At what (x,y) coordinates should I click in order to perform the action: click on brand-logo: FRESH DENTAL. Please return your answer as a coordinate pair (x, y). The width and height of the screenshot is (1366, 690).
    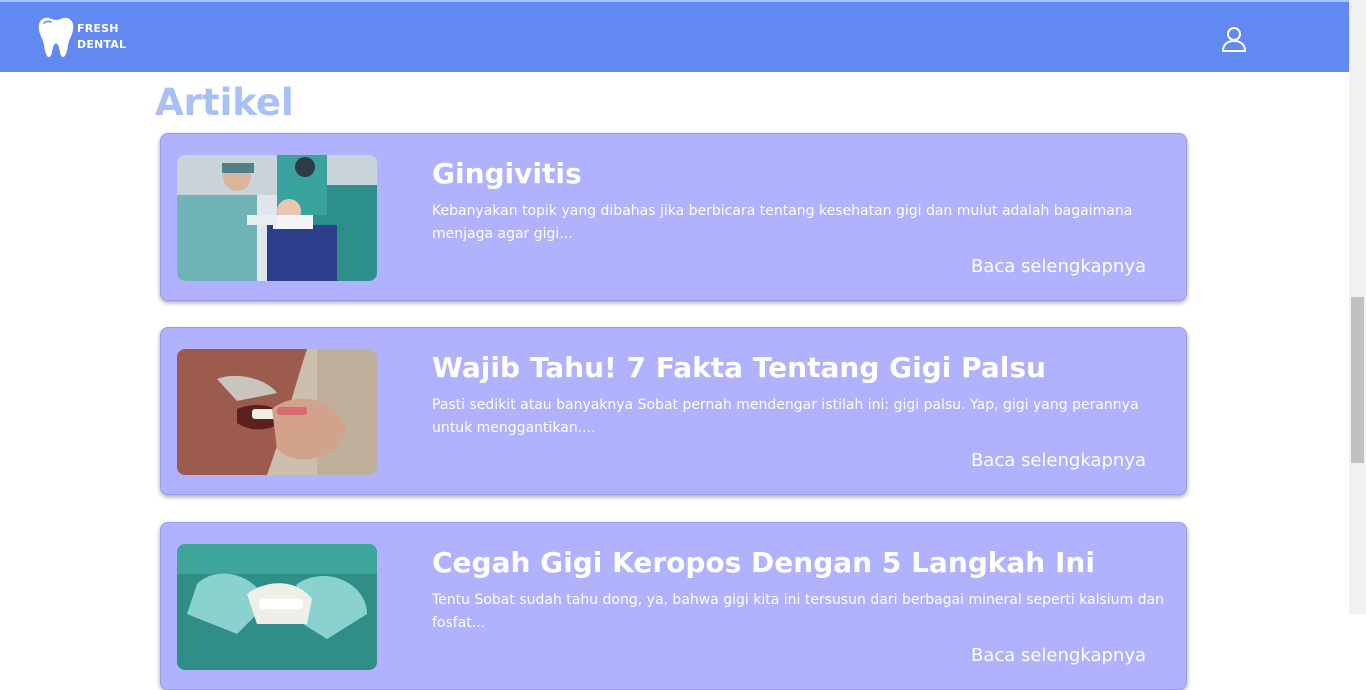
    Looking at the image, I should click on (88, 37).